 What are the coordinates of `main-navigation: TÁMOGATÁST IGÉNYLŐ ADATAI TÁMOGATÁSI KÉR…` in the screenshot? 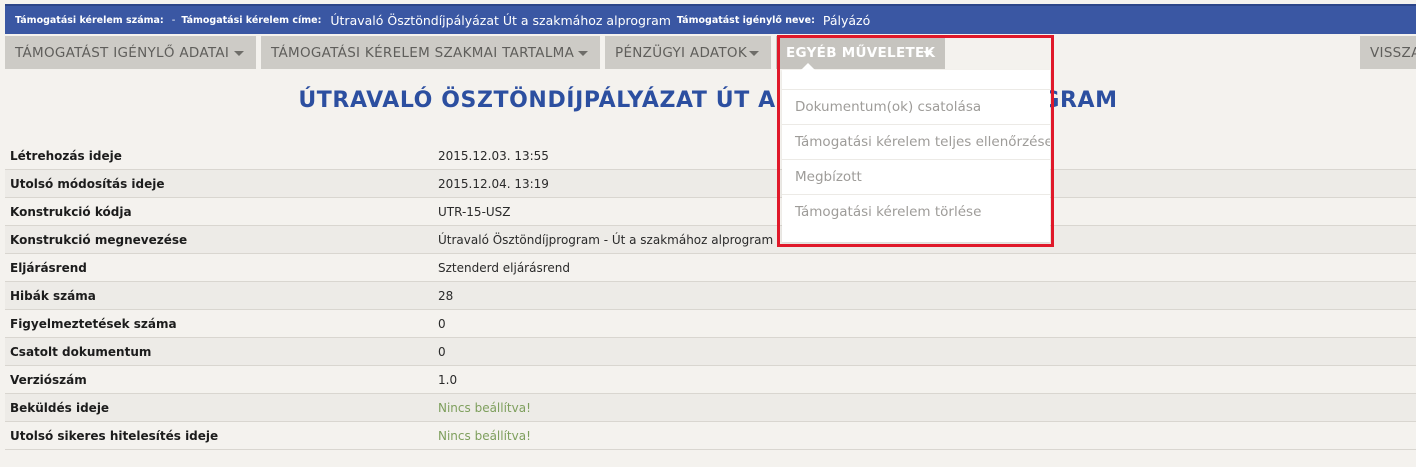 It's located at (710, 52).